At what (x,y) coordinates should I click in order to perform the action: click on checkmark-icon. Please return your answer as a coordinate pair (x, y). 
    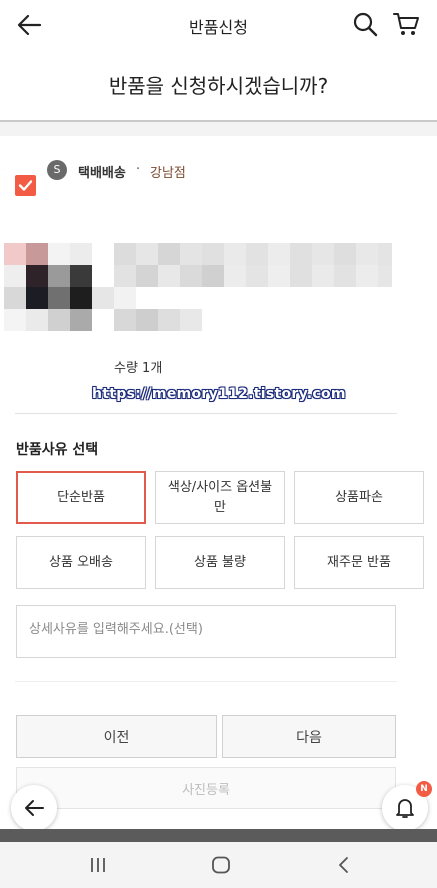
    Looking at the image, I should click on (25, 185).